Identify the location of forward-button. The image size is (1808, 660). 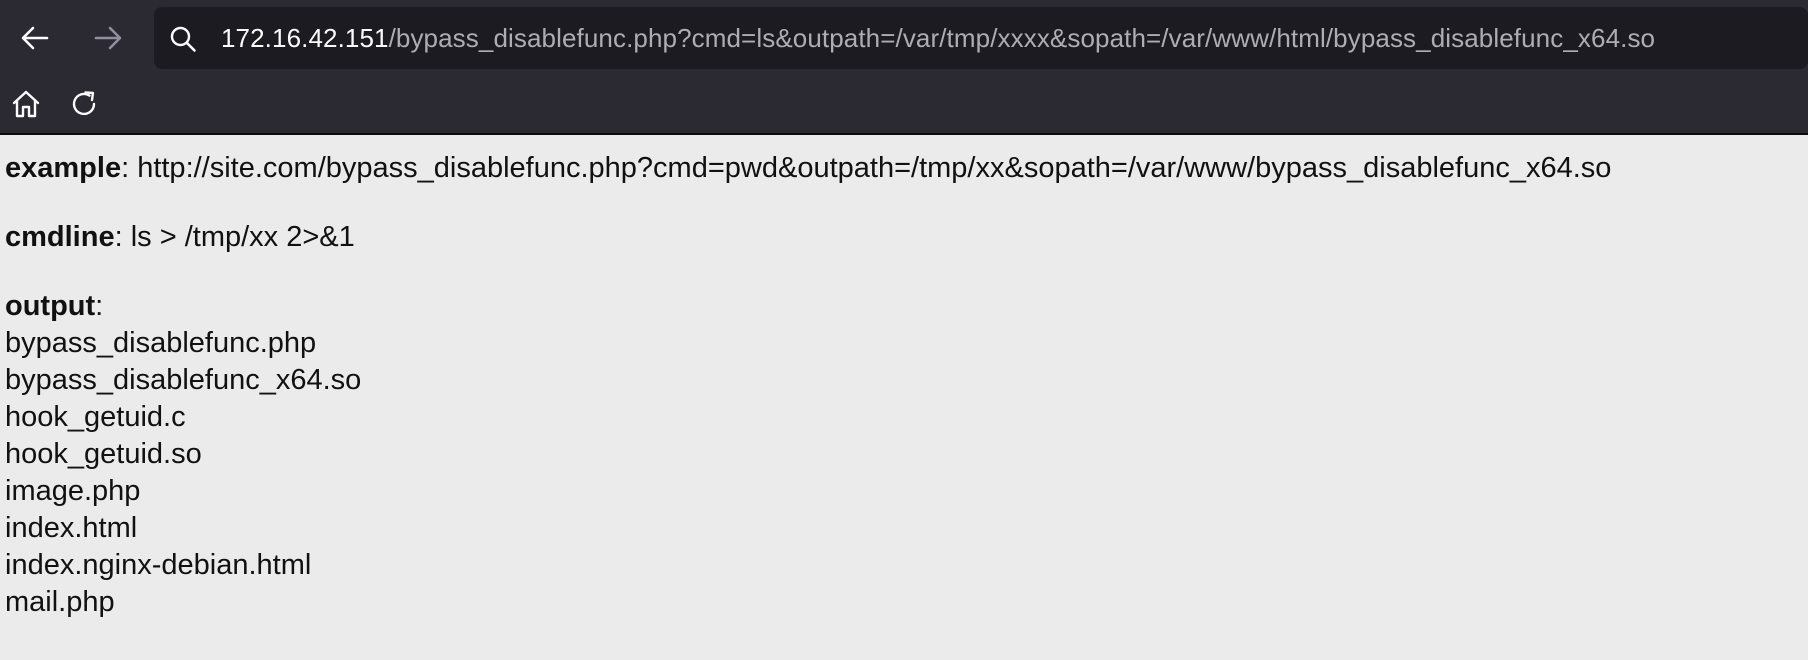
(108, 38).